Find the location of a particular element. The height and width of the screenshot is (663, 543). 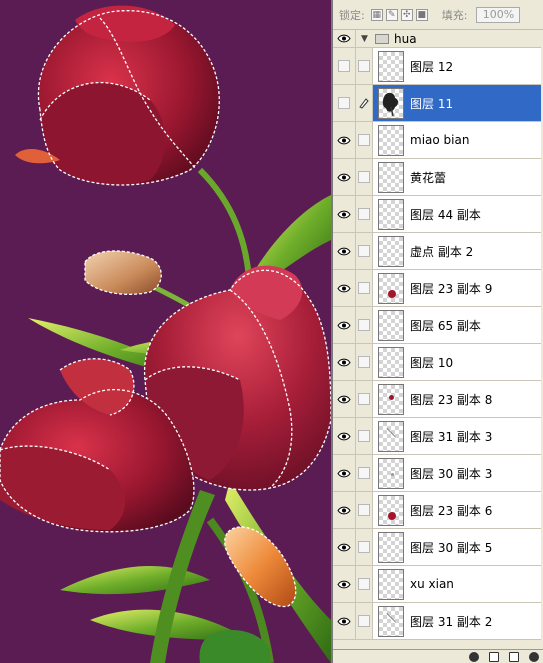

layer-row: 图层 30 副本 5 is located at coordinates (438, 547).